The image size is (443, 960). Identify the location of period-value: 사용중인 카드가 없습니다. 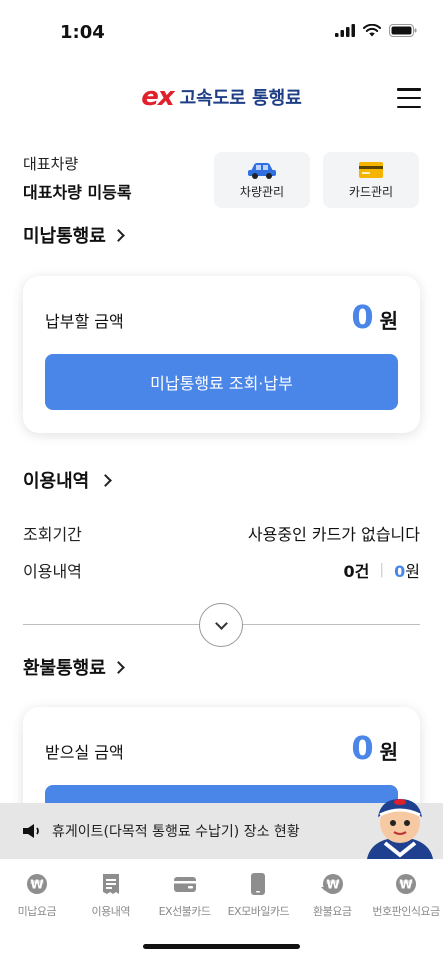
(333, 534).